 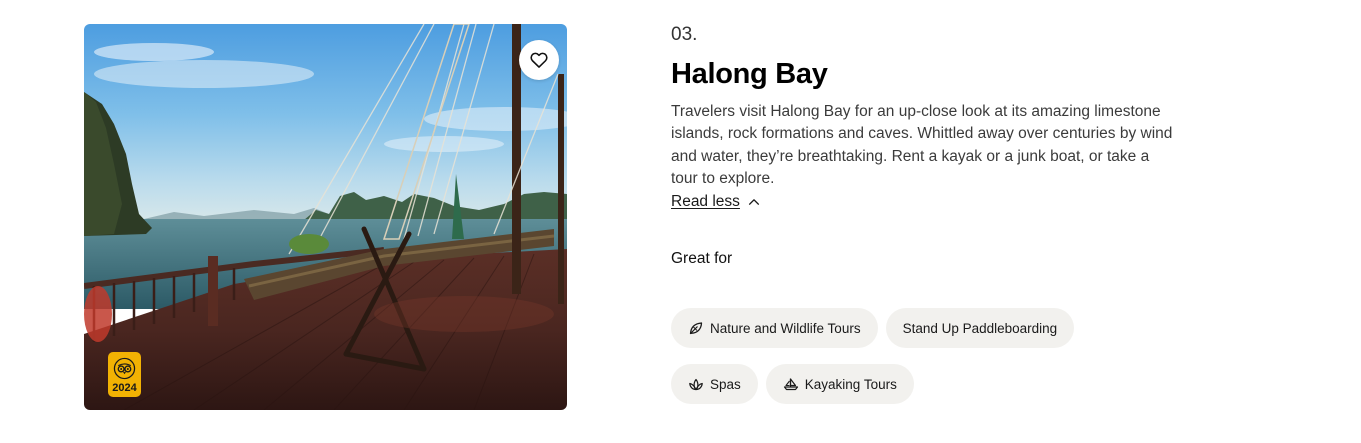 I want to click on tag-spas: Spas, so click(x=714, y=384).